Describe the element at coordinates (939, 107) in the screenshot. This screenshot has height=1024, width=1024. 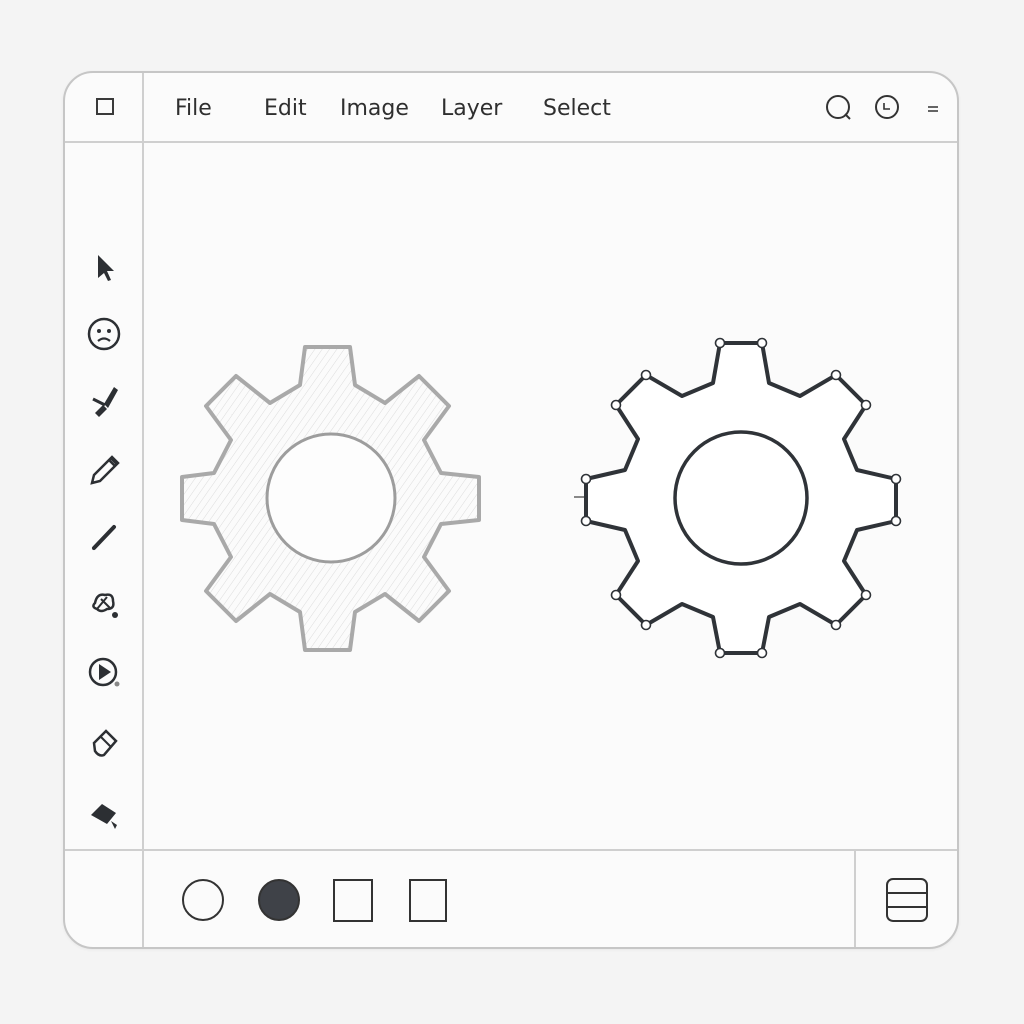
I see `menu-icon` at that location.